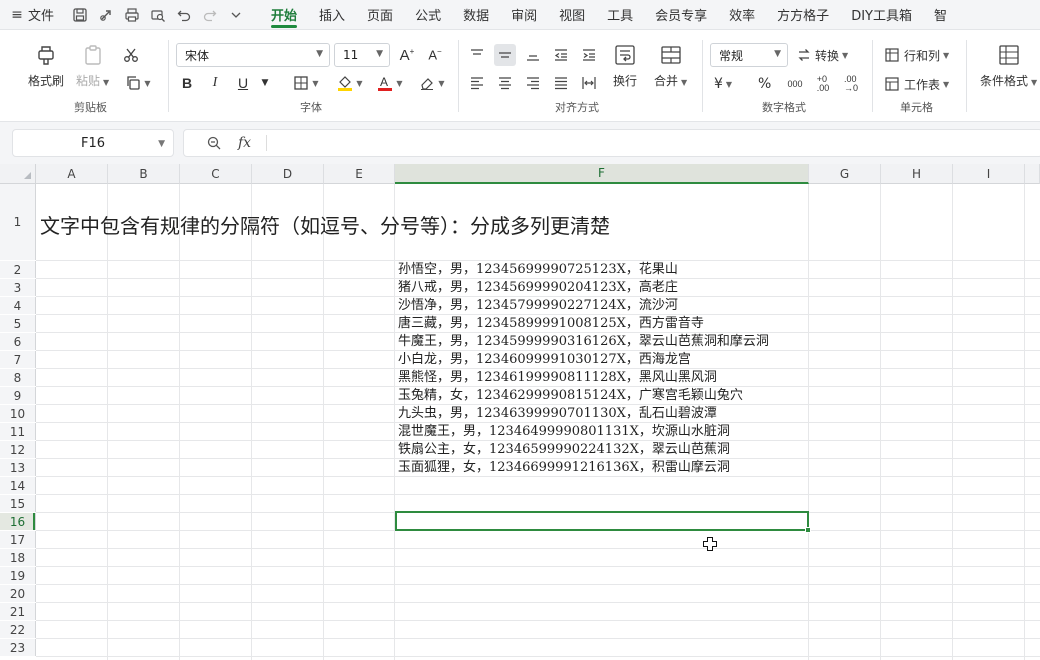 Image resolution: width=1040 pixels, height=660 pixels. What do you see at coordinates (589, 55) in the screenshot?
I see `increase-indent-icon` at bounding box center [589, 55].